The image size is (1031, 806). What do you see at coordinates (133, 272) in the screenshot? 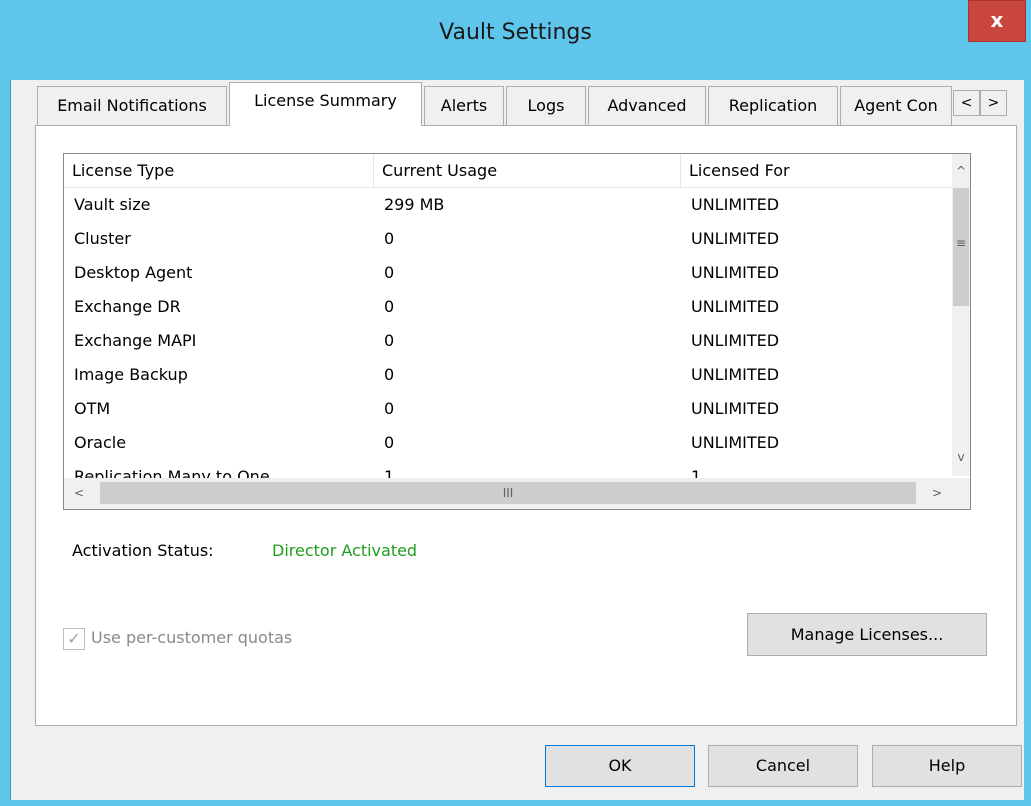
I see `license-type-cell: Desktop Agent` at bounding box center [133, 272].